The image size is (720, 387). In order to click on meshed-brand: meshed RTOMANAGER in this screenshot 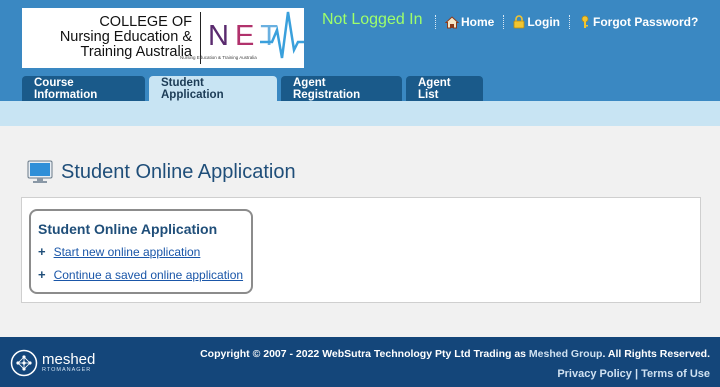, I will do `click(69, 362)`.